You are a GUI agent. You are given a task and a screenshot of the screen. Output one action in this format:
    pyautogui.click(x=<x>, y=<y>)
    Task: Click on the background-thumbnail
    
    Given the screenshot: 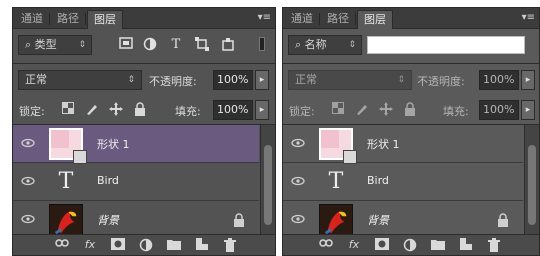 What is the action you would take?
    pyautogui.click(x=66, y=220)
    